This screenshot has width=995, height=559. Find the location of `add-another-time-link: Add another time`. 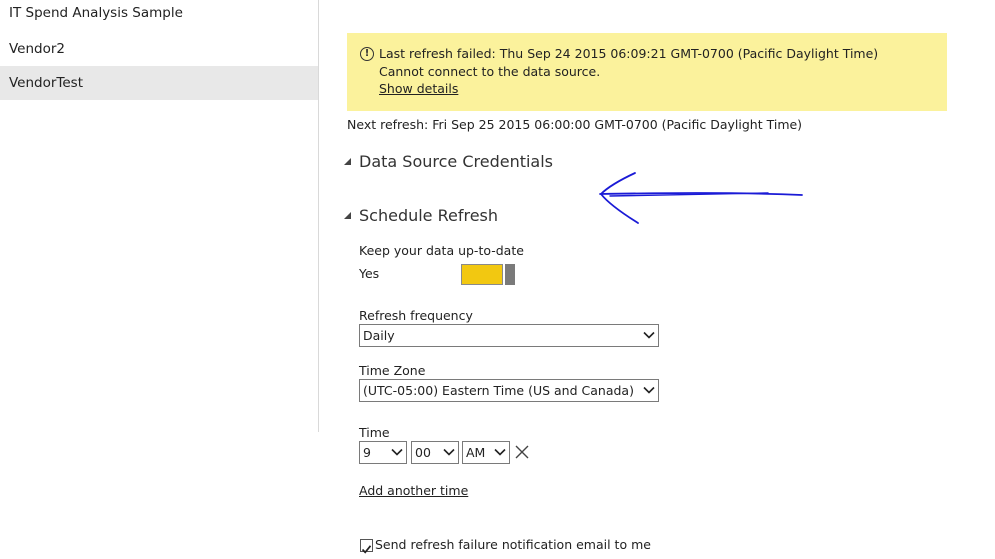

add-another-time-link: Add another time is located at coordinates (413, 490).